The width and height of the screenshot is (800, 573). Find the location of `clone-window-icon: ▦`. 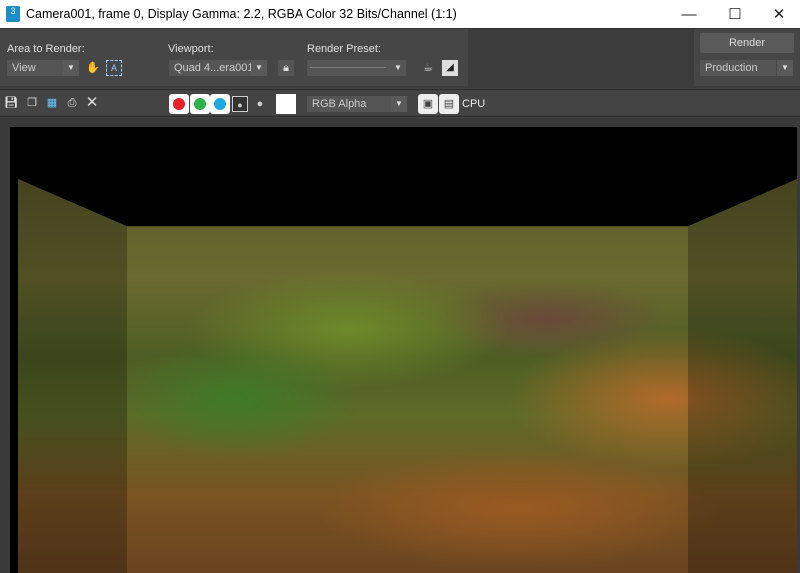

clone-window-icon: ▦ is located at coordinates (52, 103).